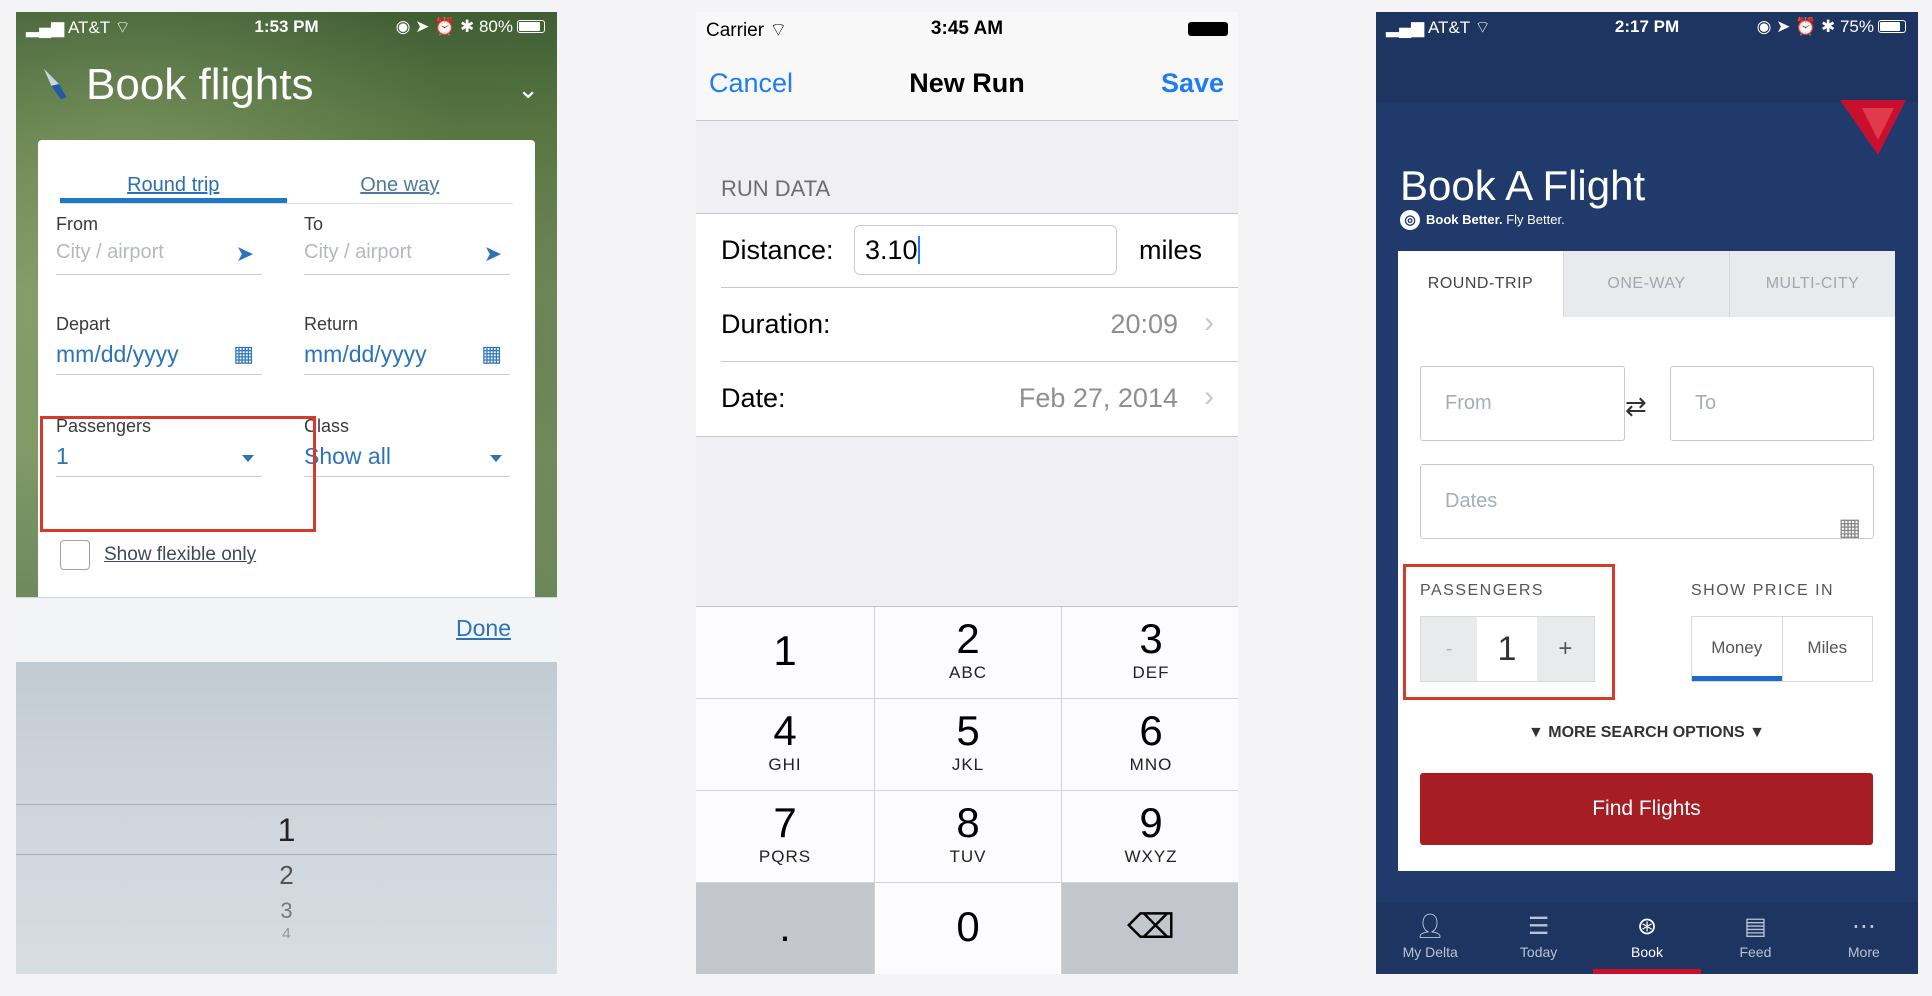 The image size is (1932, 996). What do you see at coordinates (1150, 652) in the screenshot?
I see `key-3: 3 DEF` at bounding box center [1150, 652].